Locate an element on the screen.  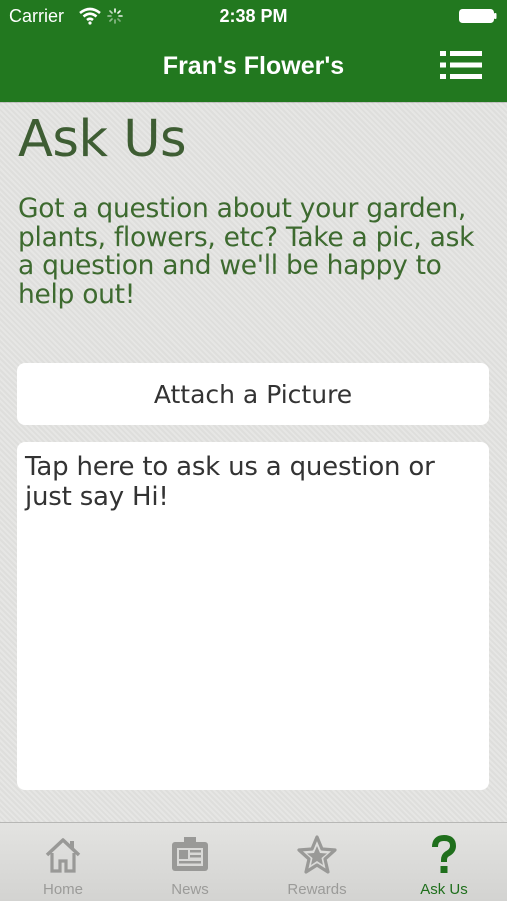
tab-label: Home is located at coordinates (62, 889).